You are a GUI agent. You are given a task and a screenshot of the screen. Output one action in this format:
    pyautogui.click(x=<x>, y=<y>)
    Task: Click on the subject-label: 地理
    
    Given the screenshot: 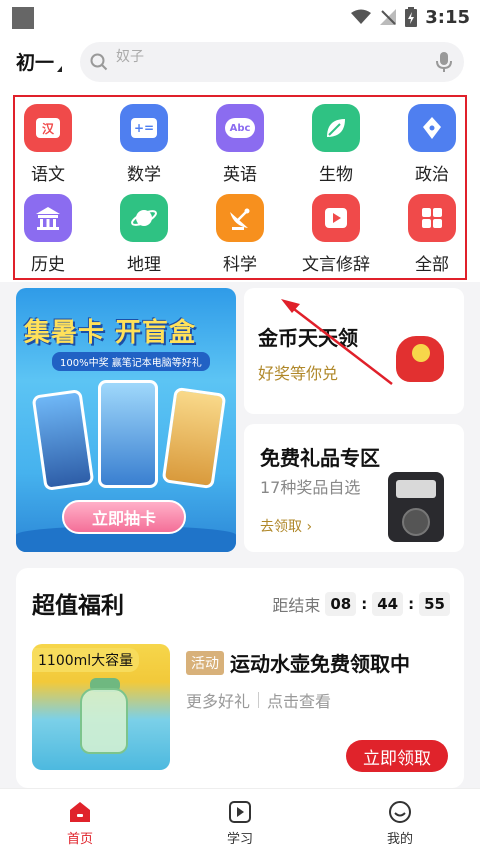 What is the action you would take?
    pyautogui.click(x=144, y=265)
    